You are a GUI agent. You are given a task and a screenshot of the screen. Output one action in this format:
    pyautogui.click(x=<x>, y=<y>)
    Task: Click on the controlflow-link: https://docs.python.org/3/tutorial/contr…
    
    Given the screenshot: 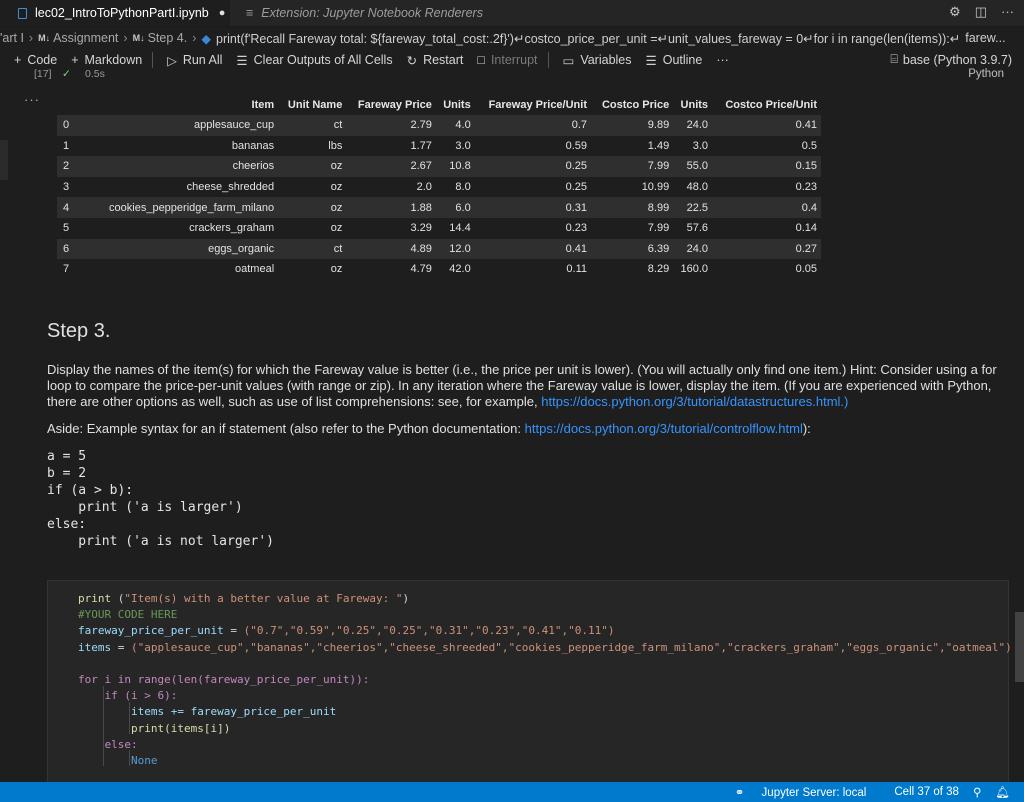 What is the action you would take?
    pyautogui.click(x=664, y=428)
    